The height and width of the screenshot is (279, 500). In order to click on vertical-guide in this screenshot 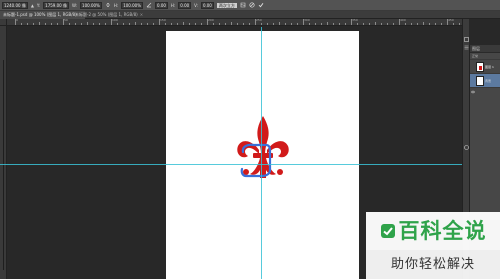, I will do `click(261, 153)`.